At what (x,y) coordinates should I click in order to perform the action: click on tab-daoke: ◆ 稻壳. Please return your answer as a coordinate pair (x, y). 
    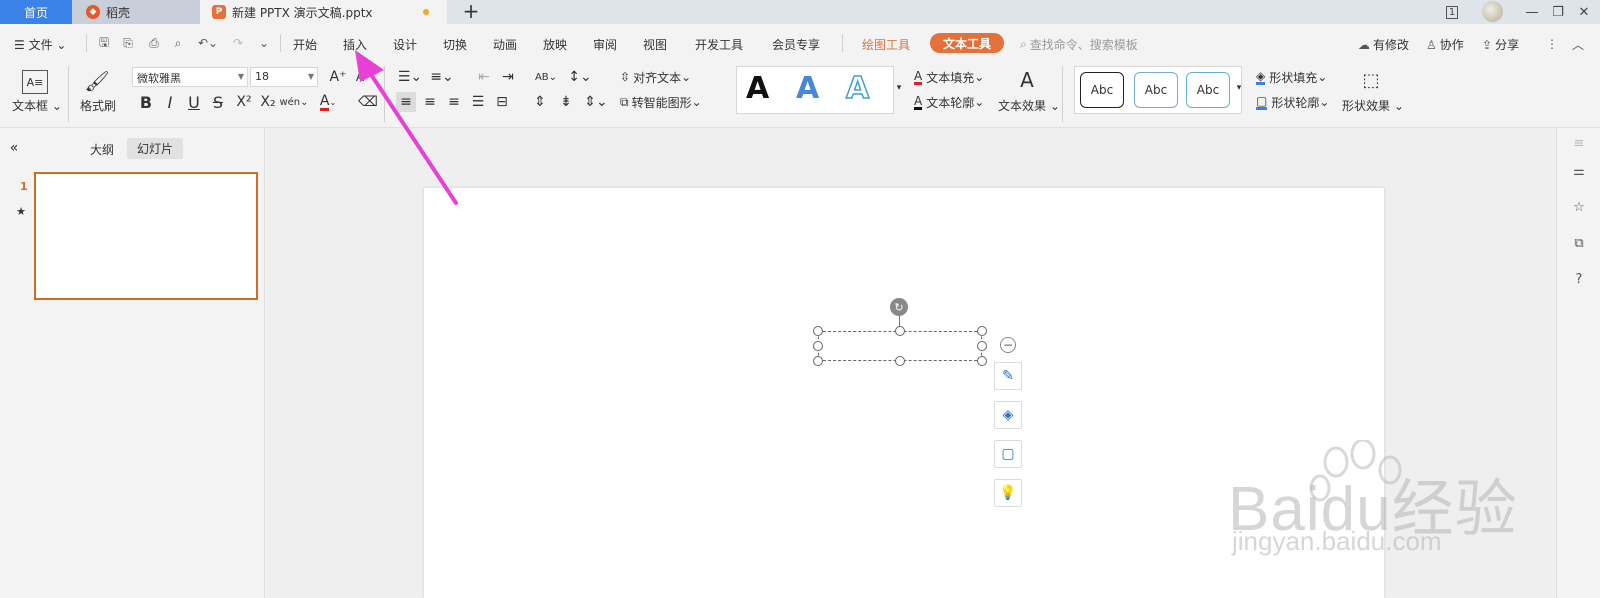
    Looking at the image, I should click on (136, 12).